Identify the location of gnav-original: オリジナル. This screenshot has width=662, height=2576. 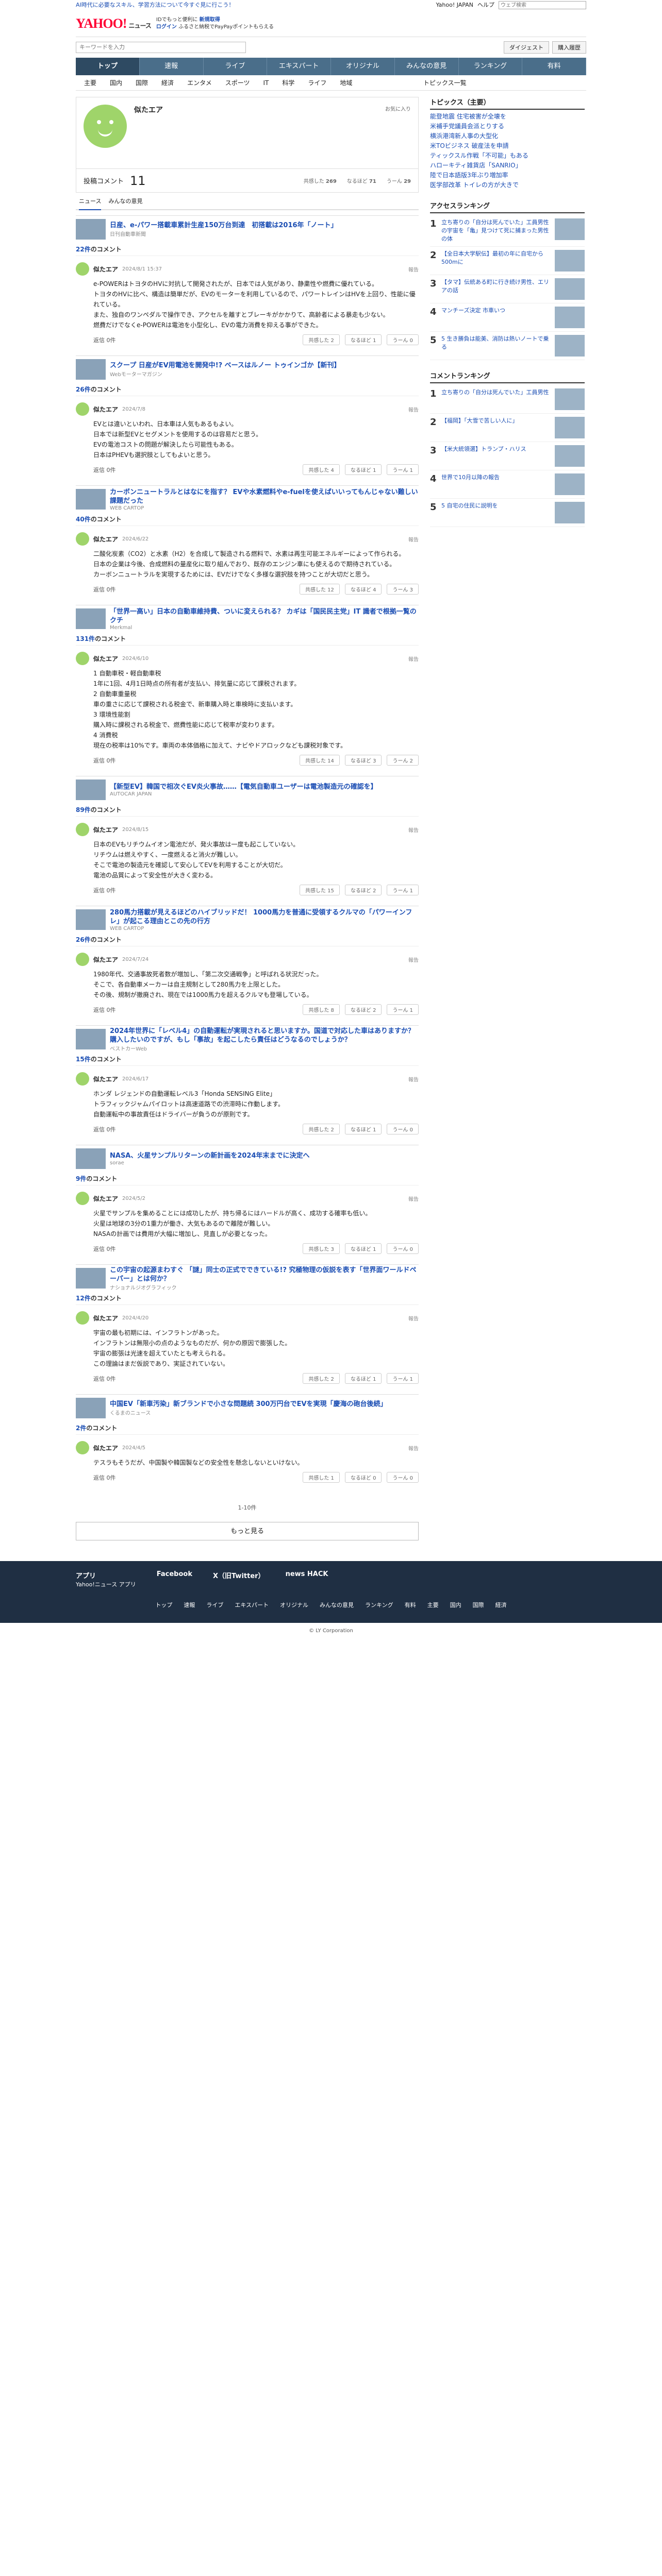
(363, 66).